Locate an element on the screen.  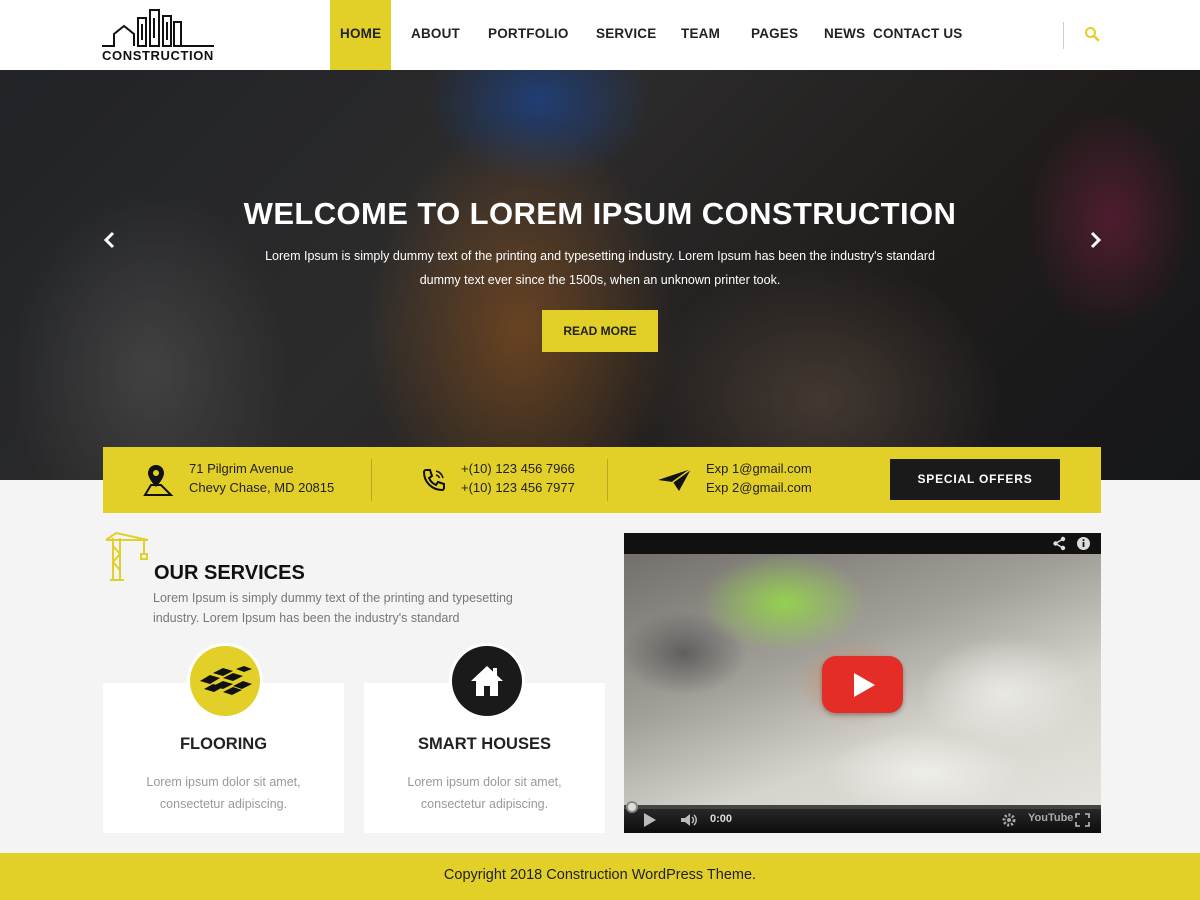
nav-team: TEAM is located at coordinates (698, 35).